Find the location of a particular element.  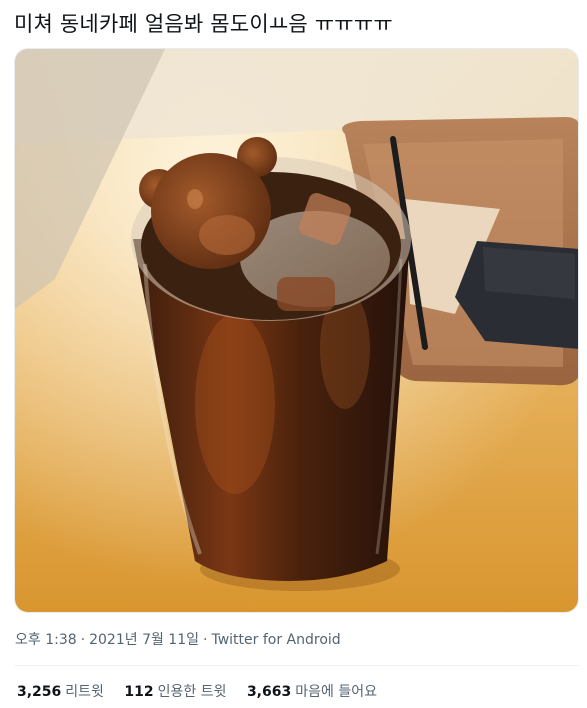

tweet-metadata: 오후 1:38 · 2021년 7월 11일 · Twitter for Android is located at coordinates (178, 640).